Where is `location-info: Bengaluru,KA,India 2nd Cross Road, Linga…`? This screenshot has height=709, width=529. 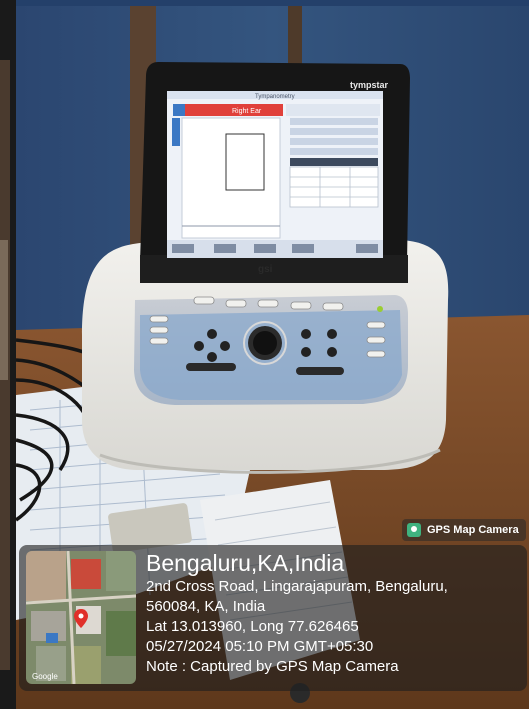 location-info: Bengaluru,KA,India 2nd Cross Road, Linga… is located at coordinates (335, 613).